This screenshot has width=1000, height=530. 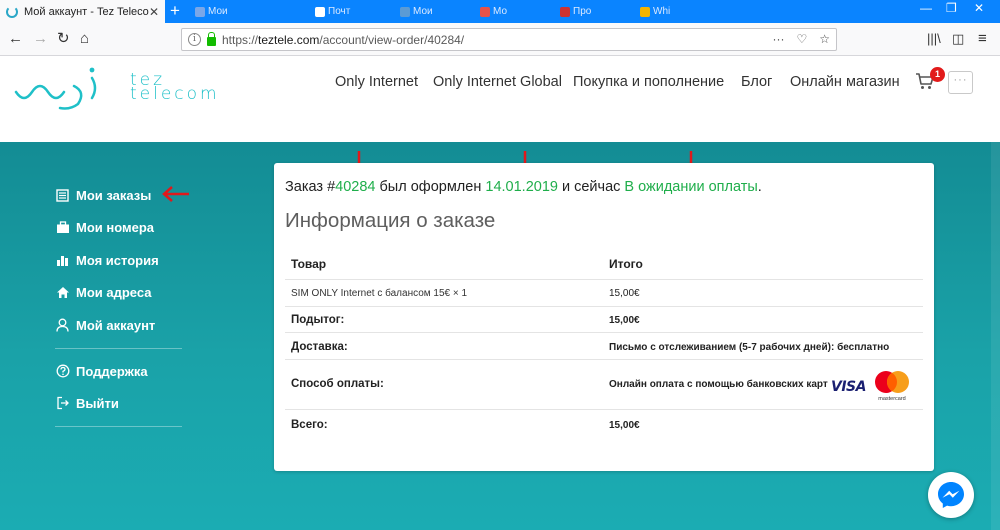 What do you see at coordinates (845, 82) in the screenshot?
I see `nav-online-shop: Онлайн магазин` at bounding box center [845, 82].